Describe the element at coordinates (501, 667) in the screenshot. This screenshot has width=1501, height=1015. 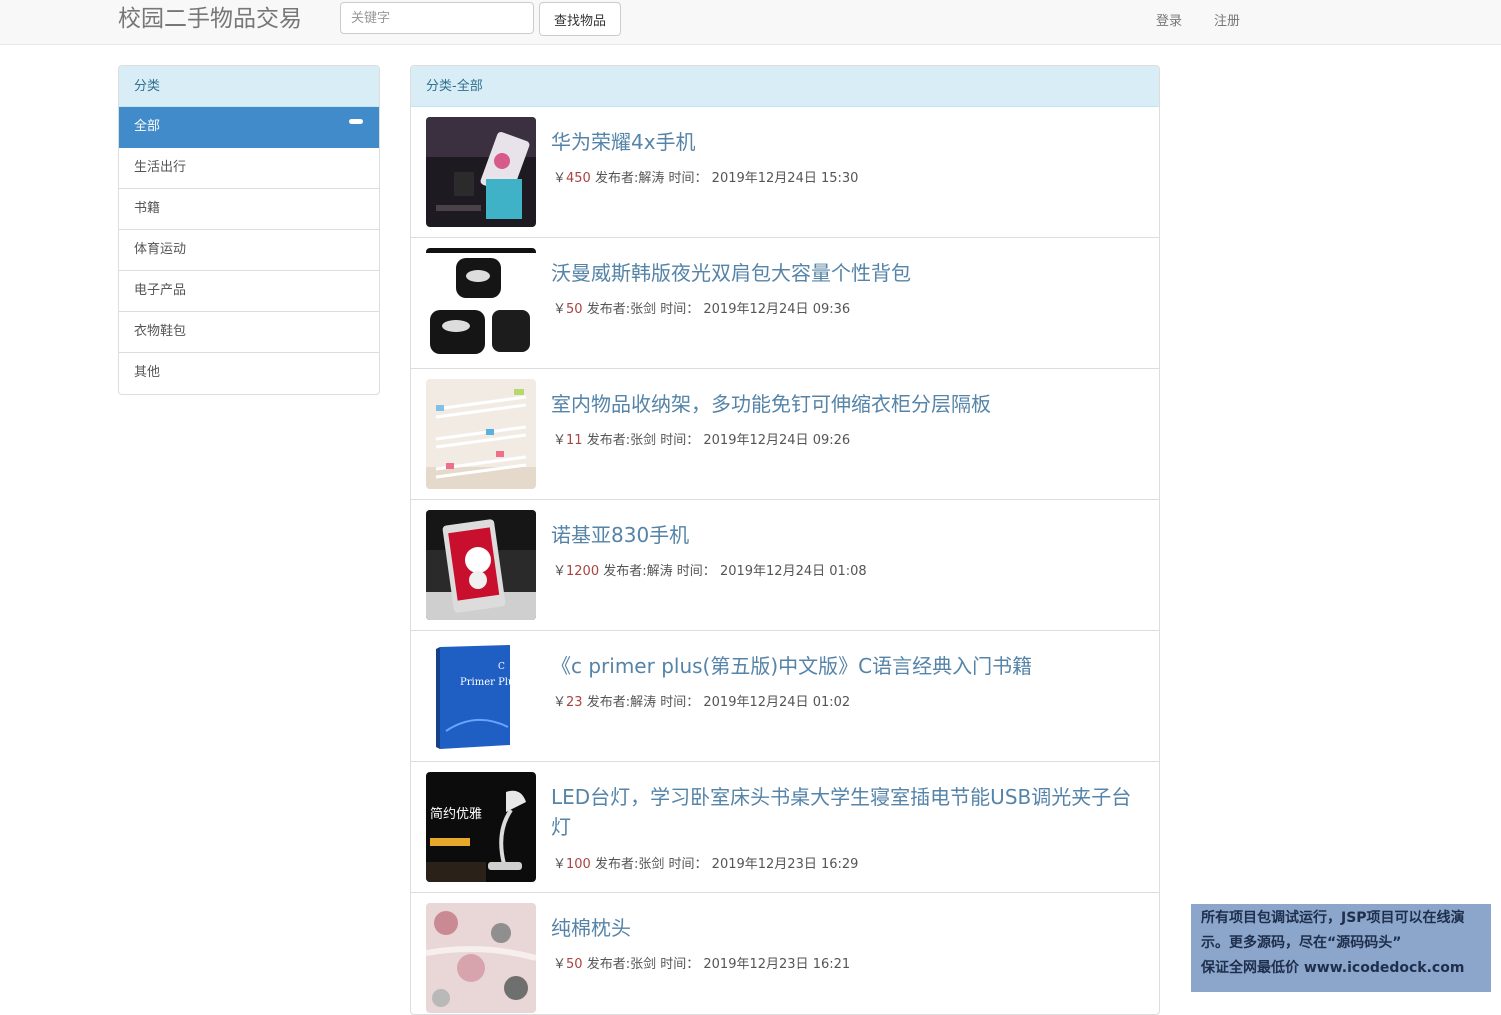
I see `svg-text: C` at that location.